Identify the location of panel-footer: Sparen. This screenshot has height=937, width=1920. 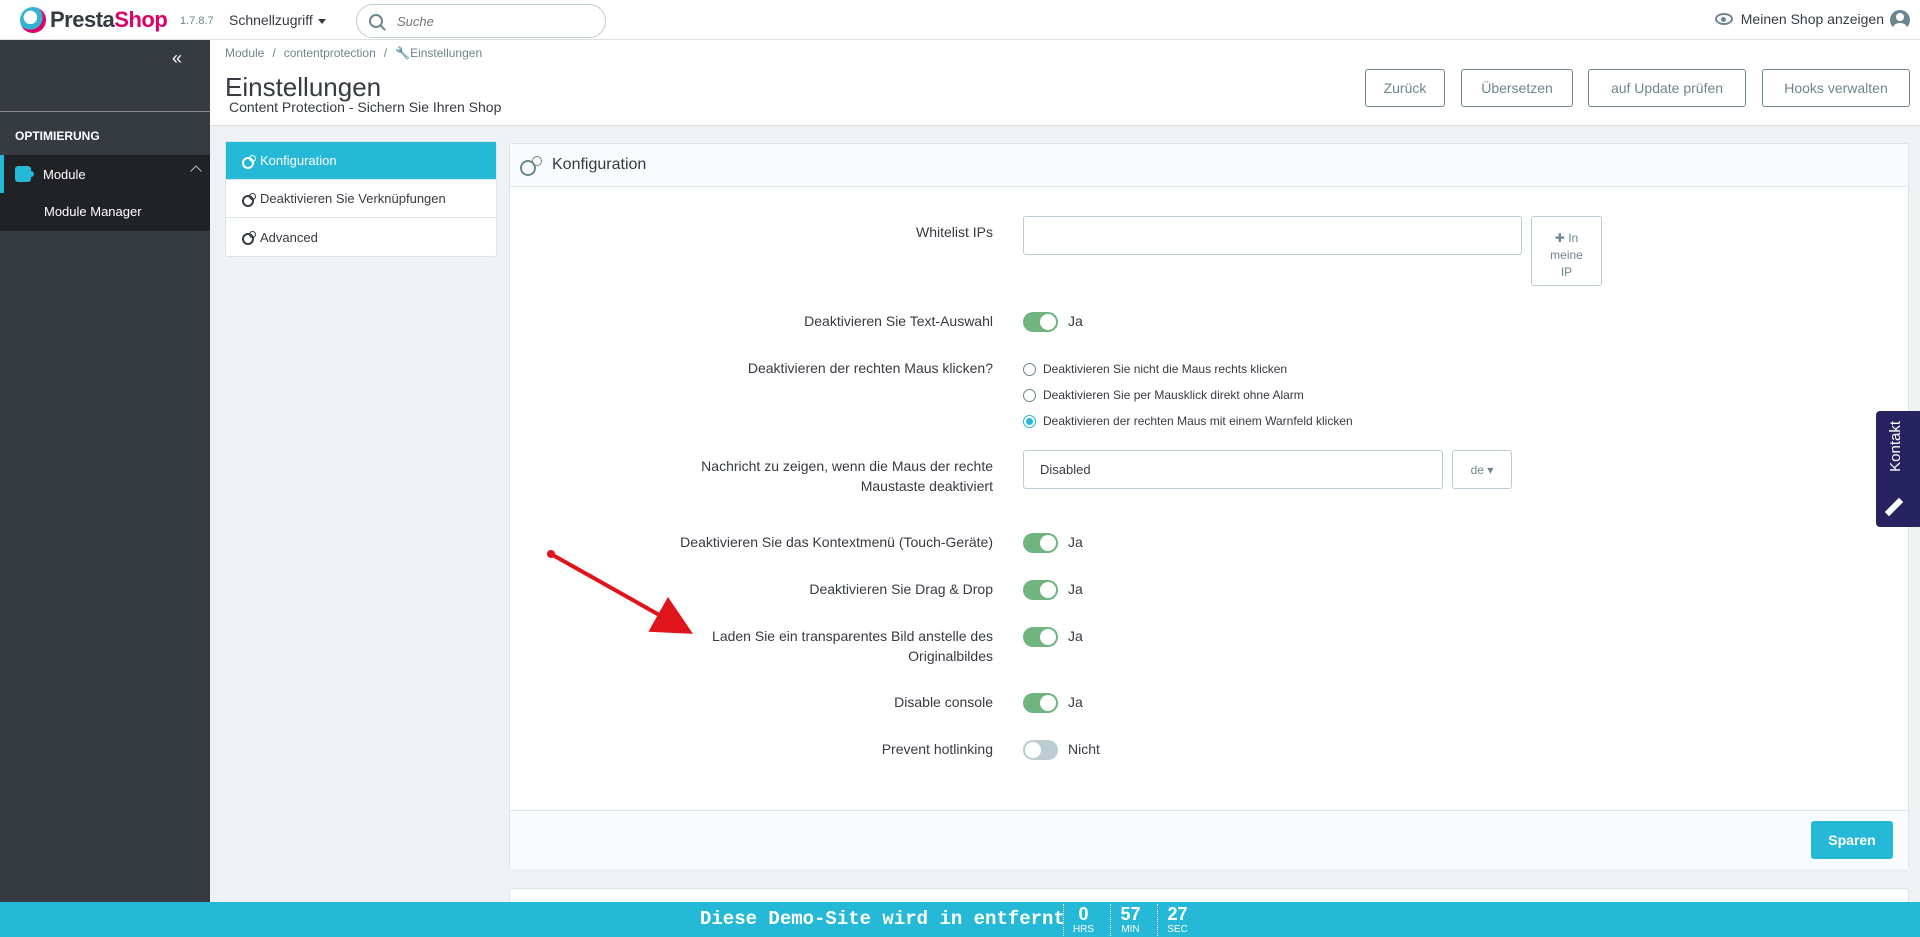
(1209, 839).